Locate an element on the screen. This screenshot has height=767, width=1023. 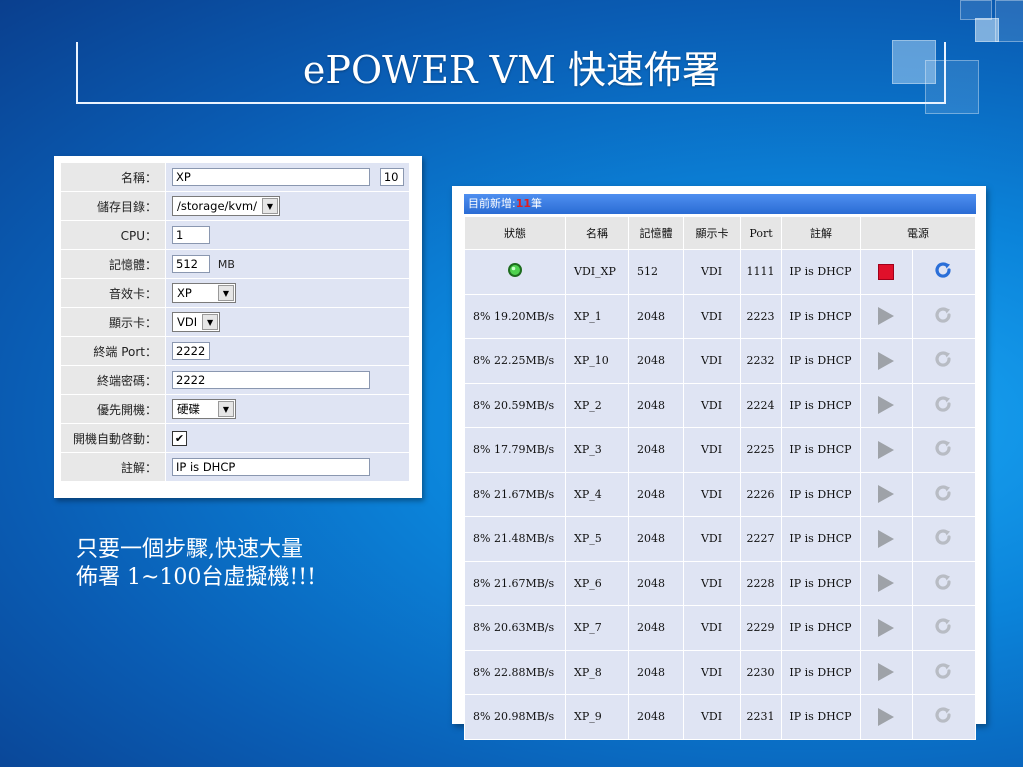
table-row: 8% 22.88MB/s XP_8 2048 VDI 2230 IP is DHCP is located at coordinates (720, 672).